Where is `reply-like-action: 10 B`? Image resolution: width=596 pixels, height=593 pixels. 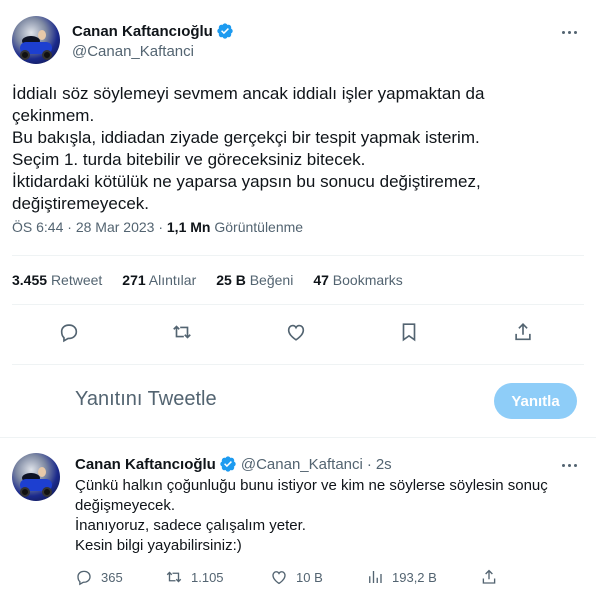 reply-like-action: 10 B is located at coordinates (296, 577).